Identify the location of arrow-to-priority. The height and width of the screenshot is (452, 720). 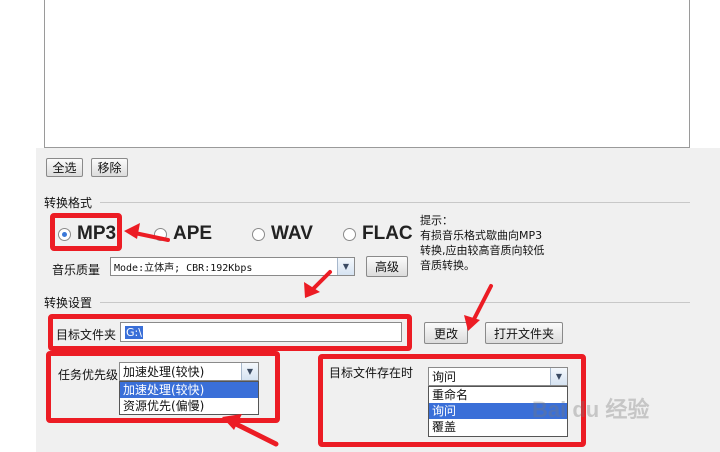
(254, 433).